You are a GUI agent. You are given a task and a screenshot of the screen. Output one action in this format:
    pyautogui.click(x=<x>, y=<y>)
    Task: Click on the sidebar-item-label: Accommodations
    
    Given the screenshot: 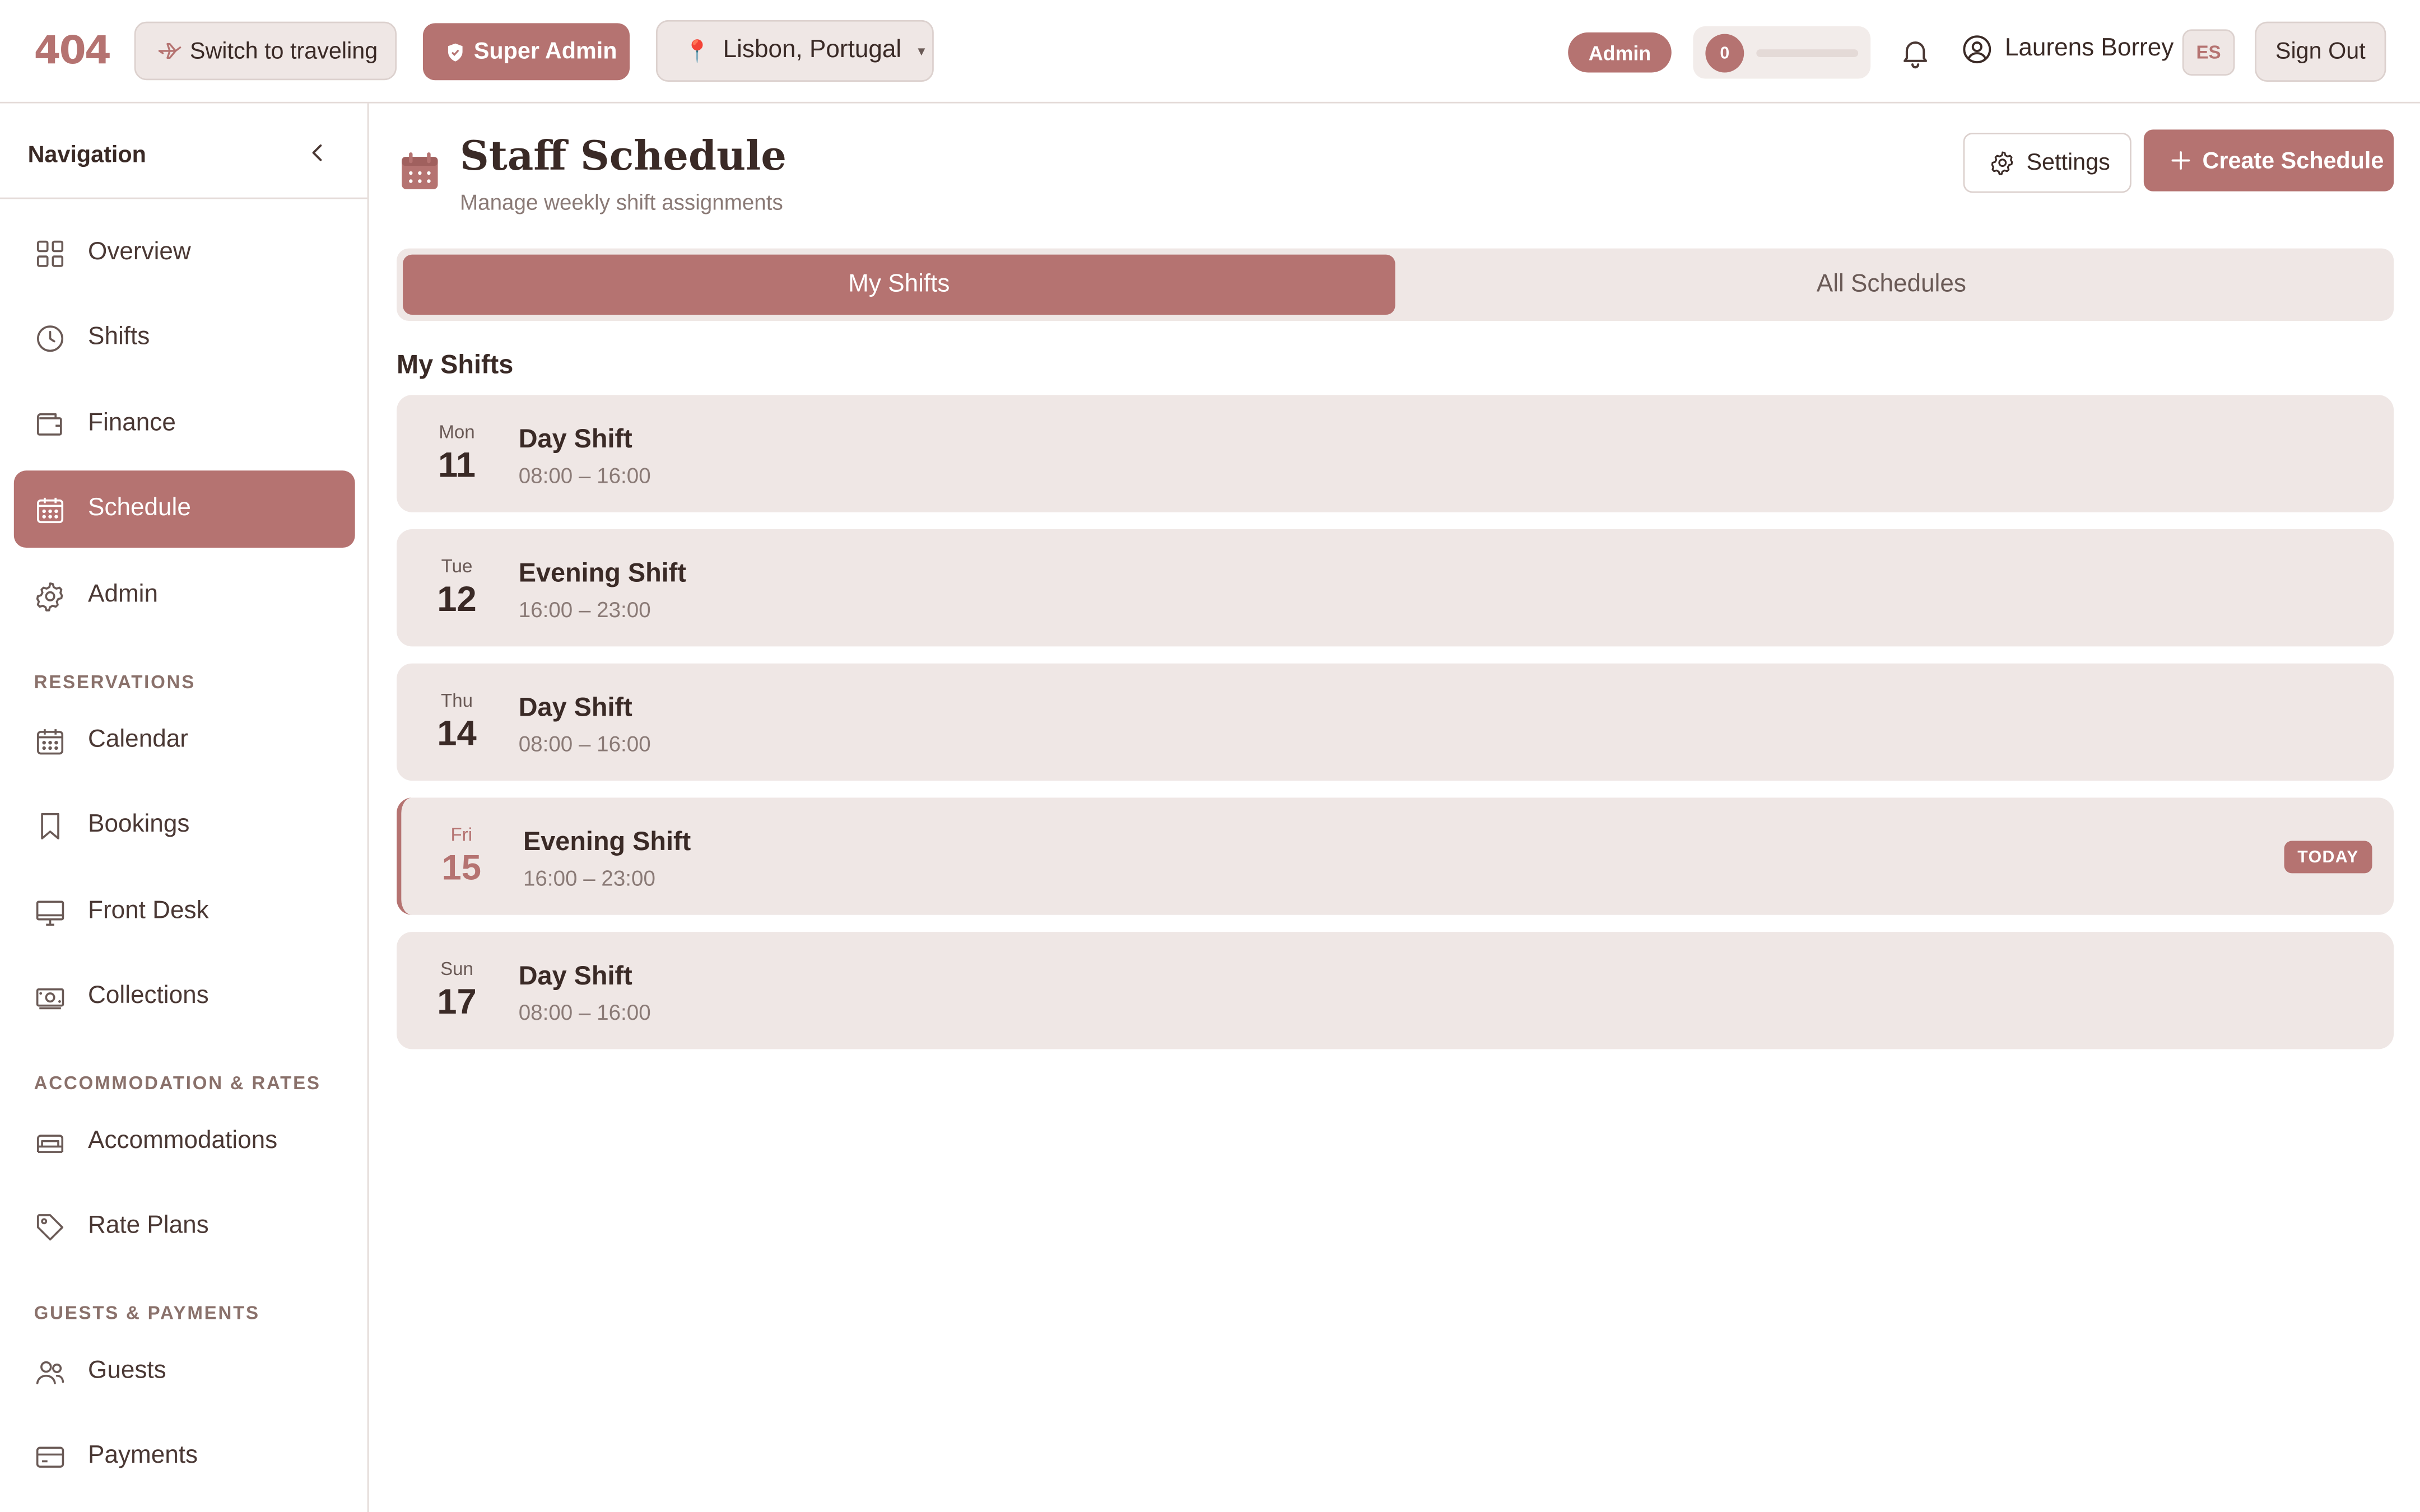 What is the action you would take?
    pyautogui.click(x=183, y=1141)
    